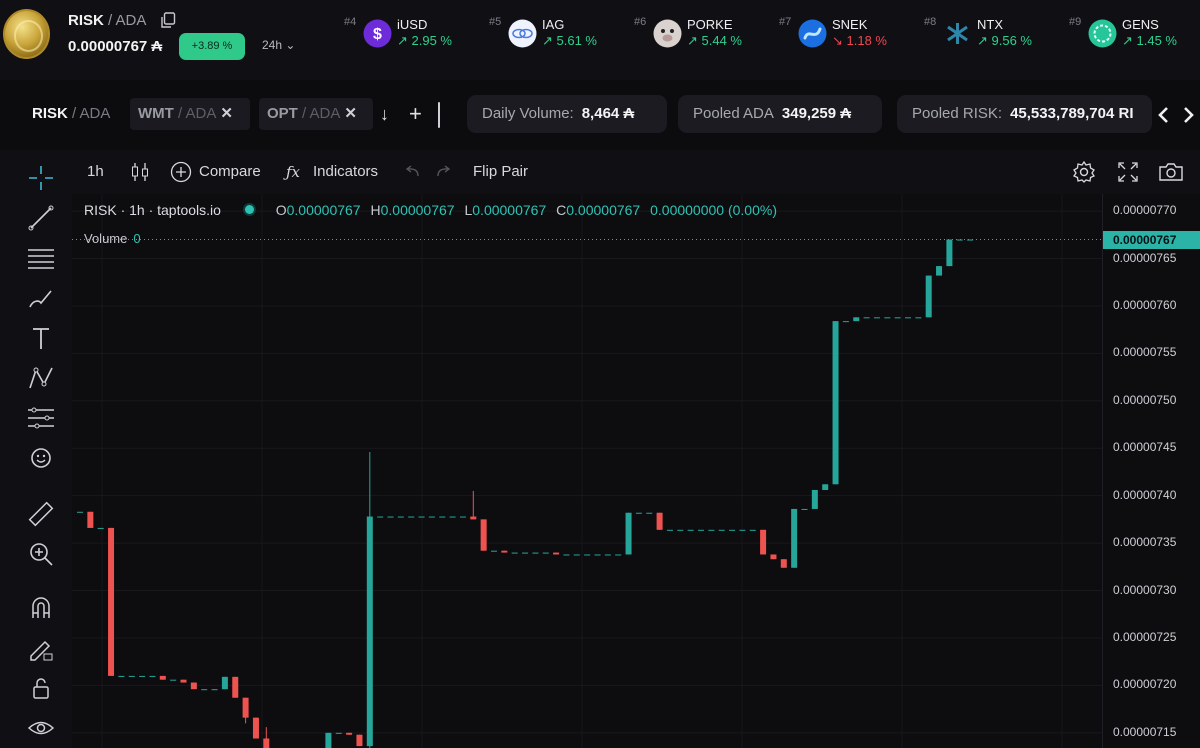  I want to click on undo-icon, so click(412, 172).